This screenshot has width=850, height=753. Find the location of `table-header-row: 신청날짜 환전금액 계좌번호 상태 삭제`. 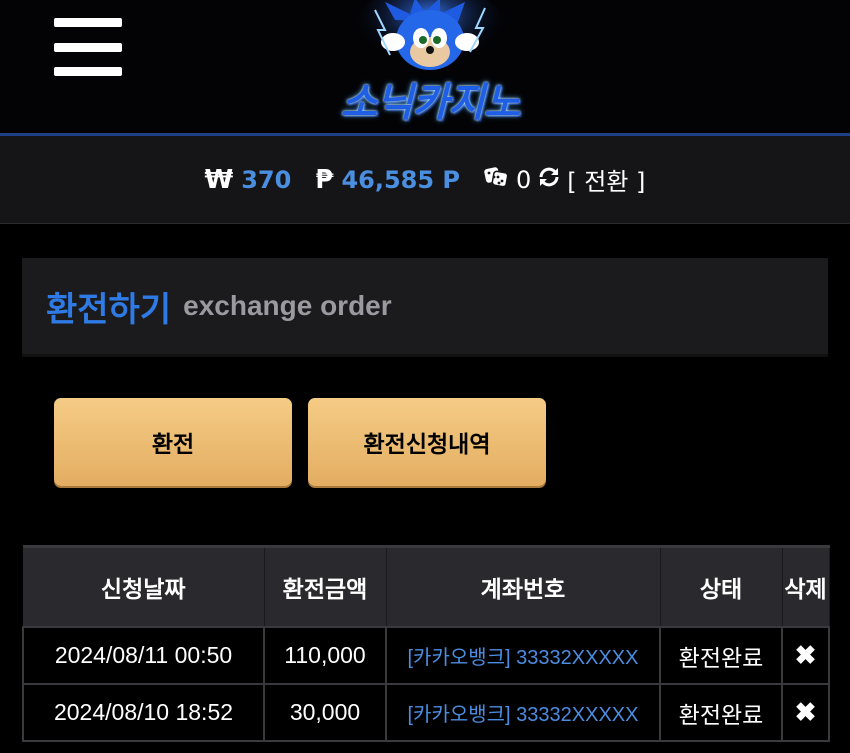

table-header-row: 신청날짜 환전금액 계좌번호 상태 삭제 is located at coordinates (426, 586).